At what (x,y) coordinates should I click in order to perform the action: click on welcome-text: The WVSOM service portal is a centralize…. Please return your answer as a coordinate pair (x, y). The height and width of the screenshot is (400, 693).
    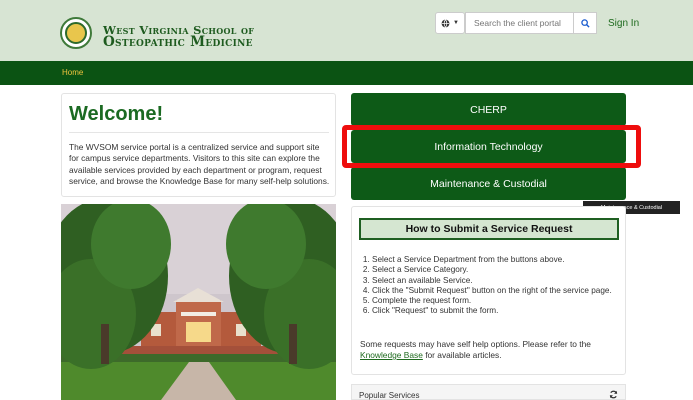
    Looking at the image, I should click on (199, 164).